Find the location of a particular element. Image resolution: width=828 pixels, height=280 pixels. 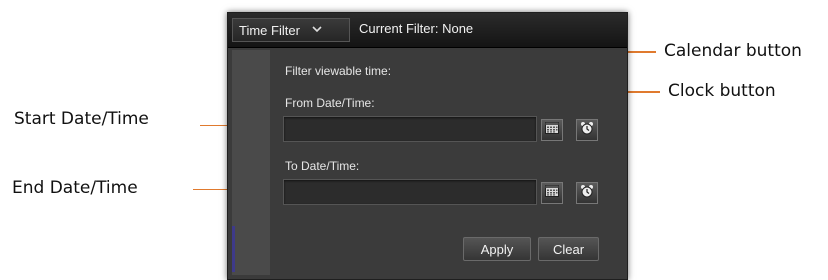

time-filter-dropdown: Time Filter is located at coordinates (291, 30).